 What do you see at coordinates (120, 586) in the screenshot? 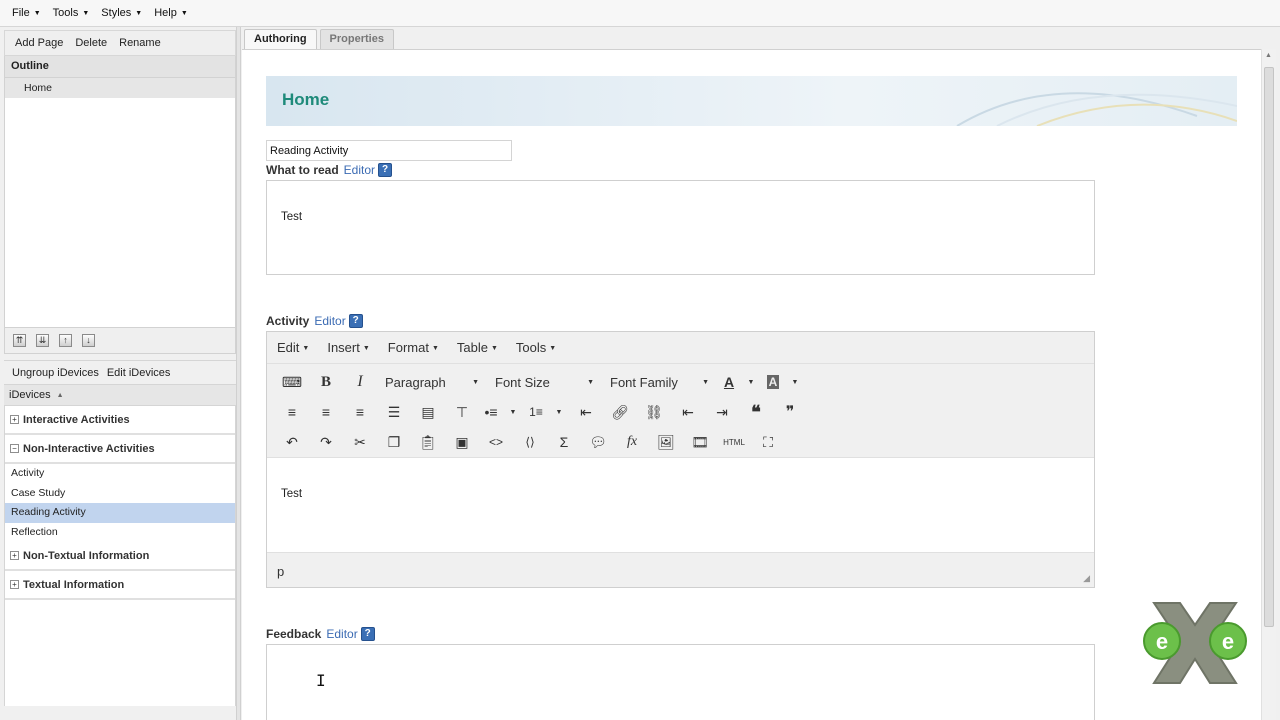
I see `category-textual: + Textual Information` at bounding box center [120, 586].